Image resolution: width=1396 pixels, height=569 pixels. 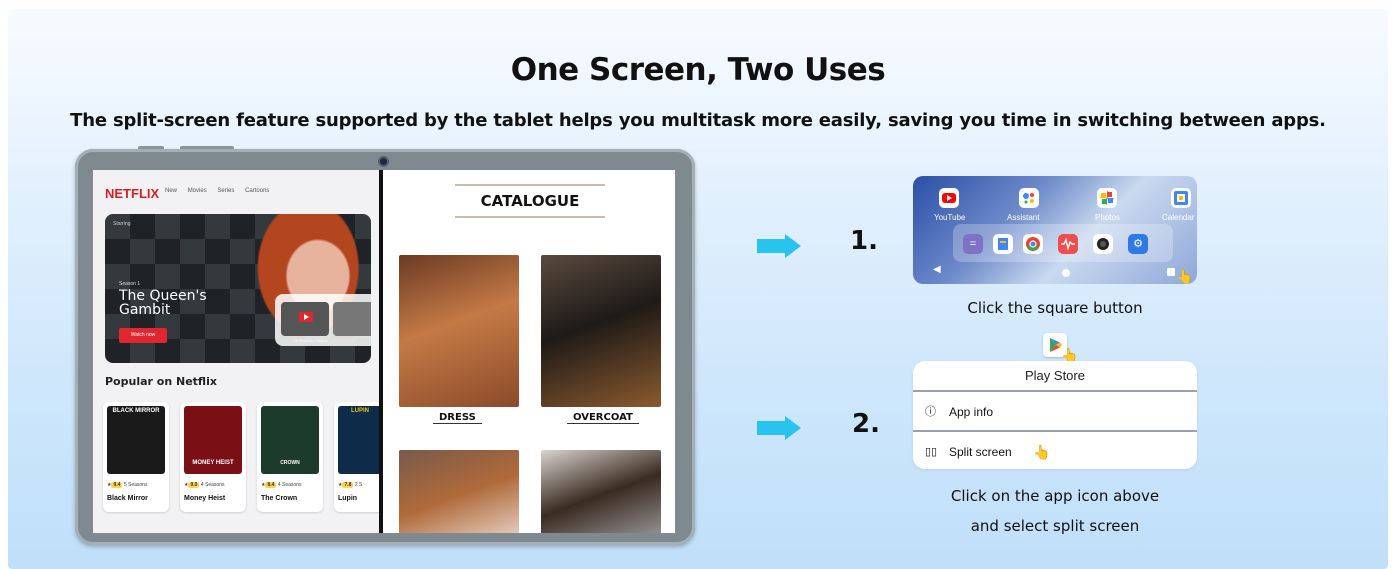 What do you see at coordinates (311, 340) in the screenshot?
I see `episode-label: 4. Doubled Pawns` at bounding box center [311, 340].